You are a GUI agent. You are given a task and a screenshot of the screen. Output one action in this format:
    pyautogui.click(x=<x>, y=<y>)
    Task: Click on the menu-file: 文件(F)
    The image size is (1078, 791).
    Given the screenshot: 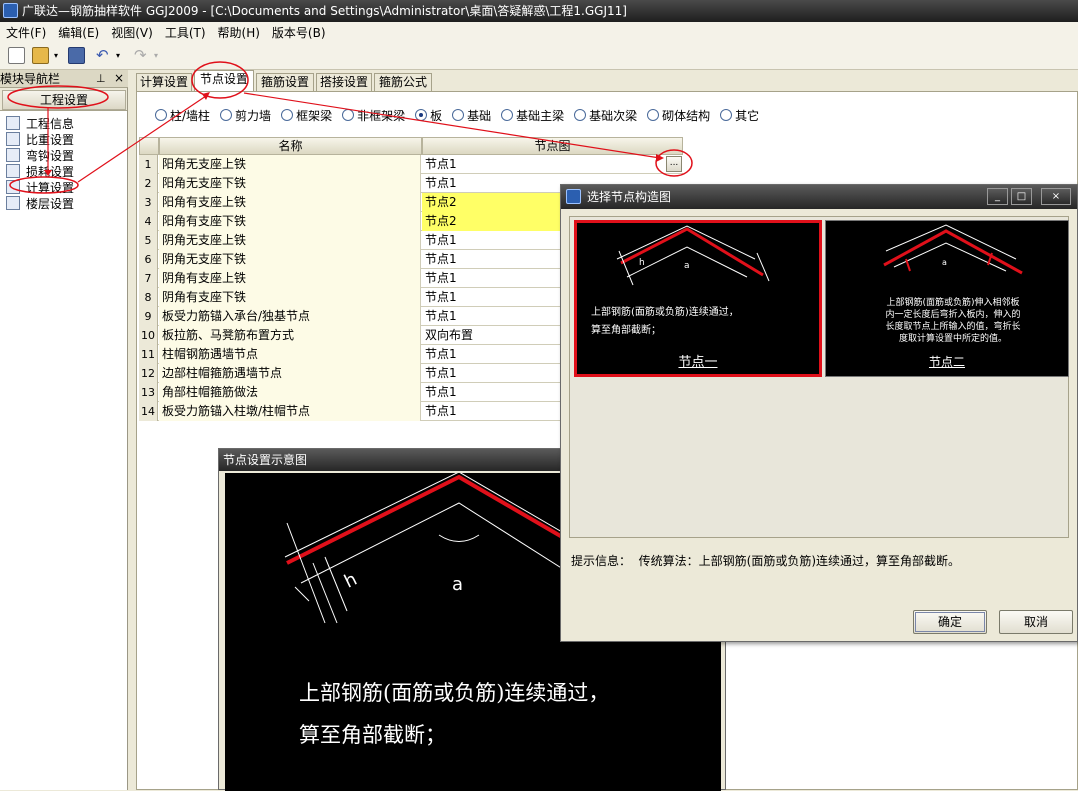 What is the action you would take?
    pyautogui.click(x=26, y=32)
    